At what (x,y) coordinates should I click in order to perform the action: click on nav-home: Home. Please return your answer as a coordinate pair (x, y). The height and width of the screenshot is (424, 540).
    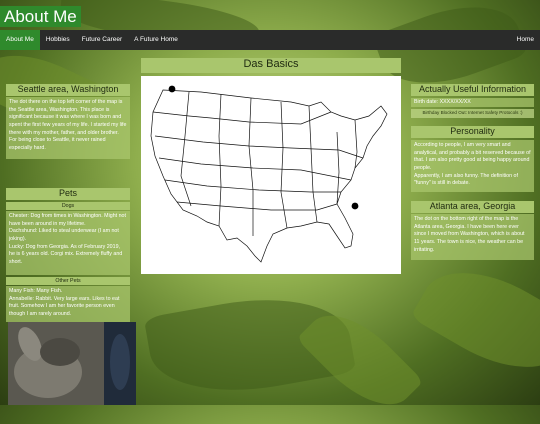
    Looking at the image, I should click on (525, 40).